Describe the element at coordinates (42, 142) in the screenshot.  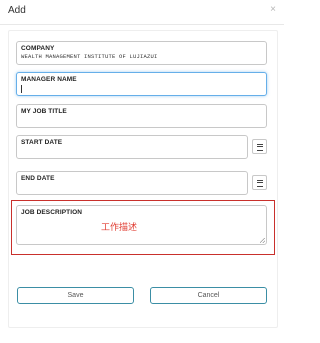
I see `start-date-label: START DATE` at that location.